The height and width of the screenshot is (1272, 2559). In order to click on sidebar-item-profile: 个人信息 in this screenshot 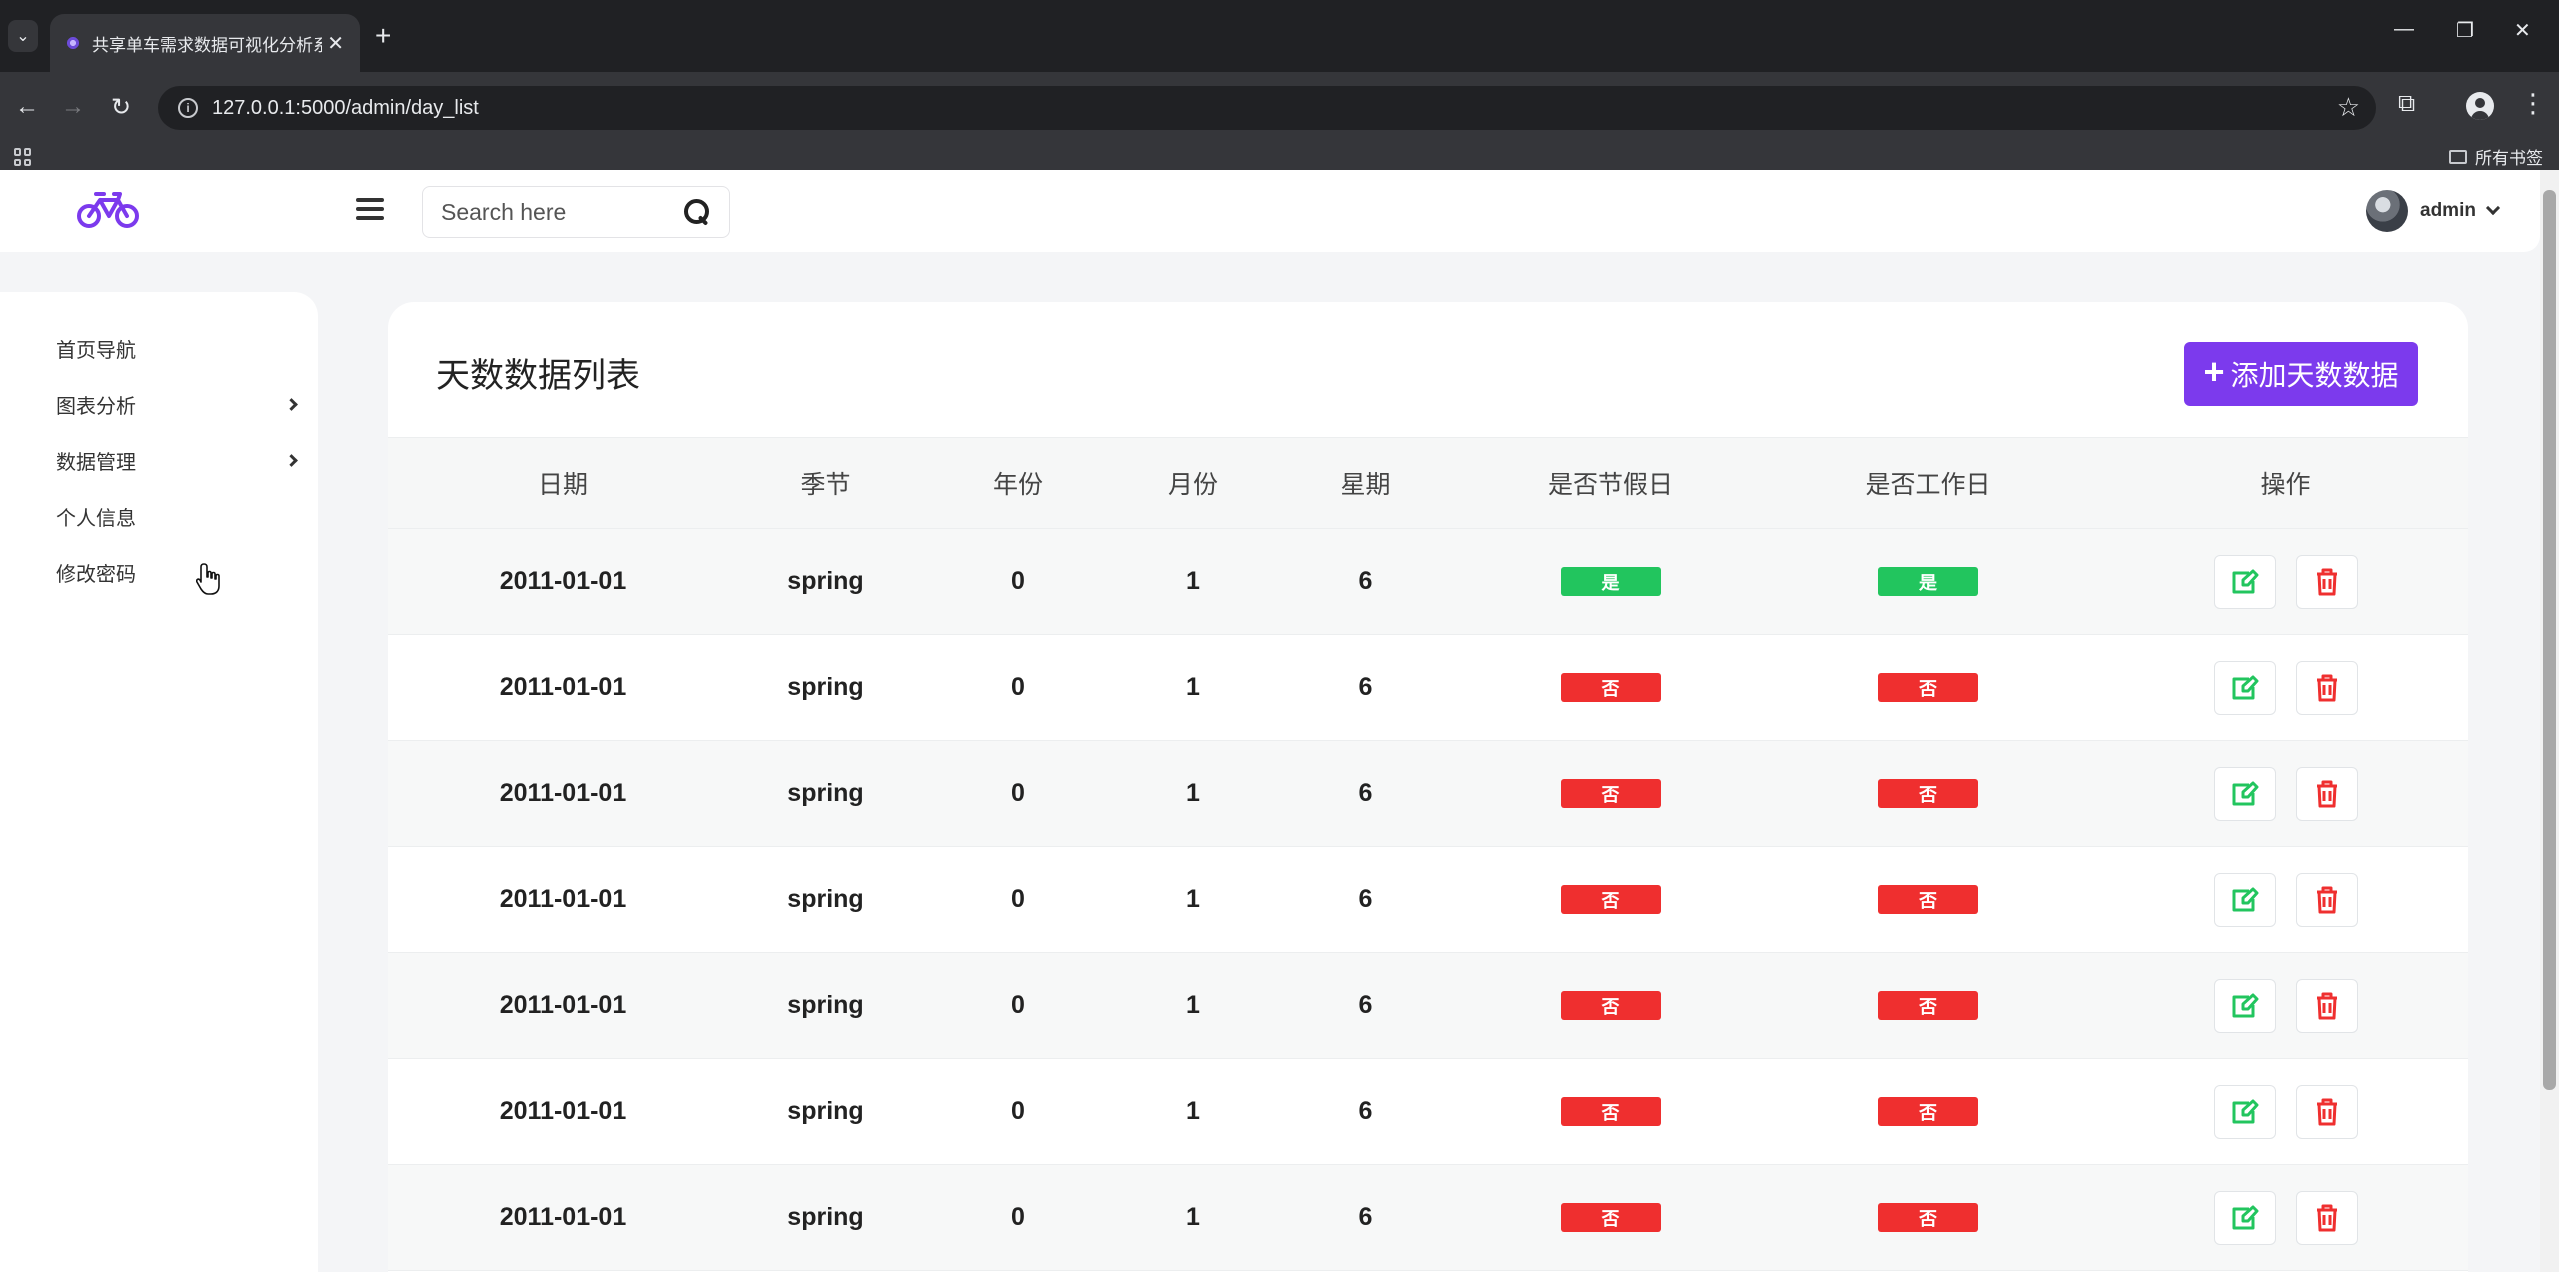, I will do `click(159, 516)`.